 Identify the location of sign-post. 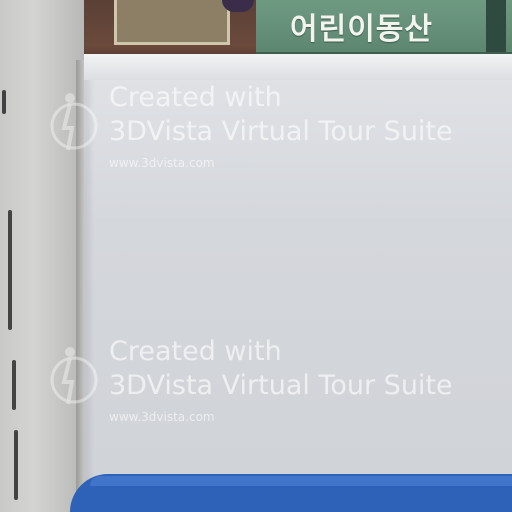
(496, 26).